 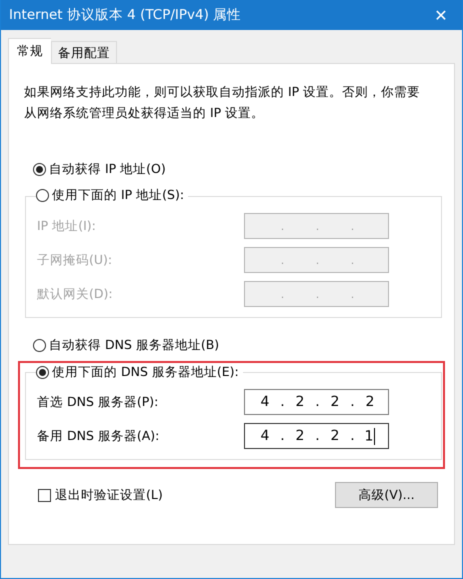 I want to click on close-button: ✕, so click(x=441, y=15).